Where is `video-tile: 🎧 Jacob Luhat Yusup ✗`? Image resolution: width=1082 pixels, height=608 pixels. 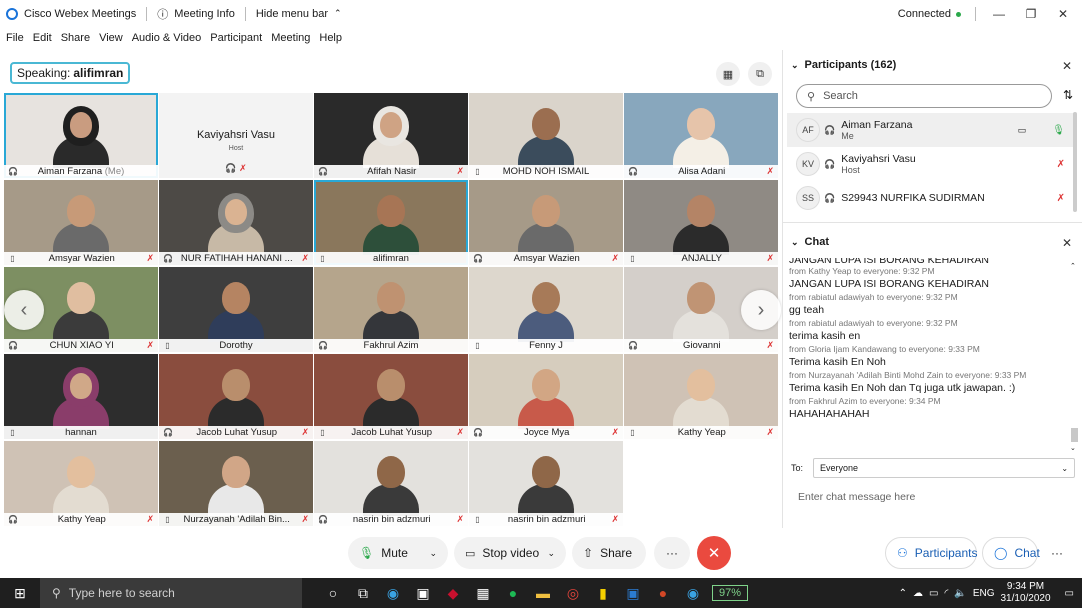
video-tile: 🎧 Jacob Luhat Yusup ✗ is located at coordinates (236, 396).